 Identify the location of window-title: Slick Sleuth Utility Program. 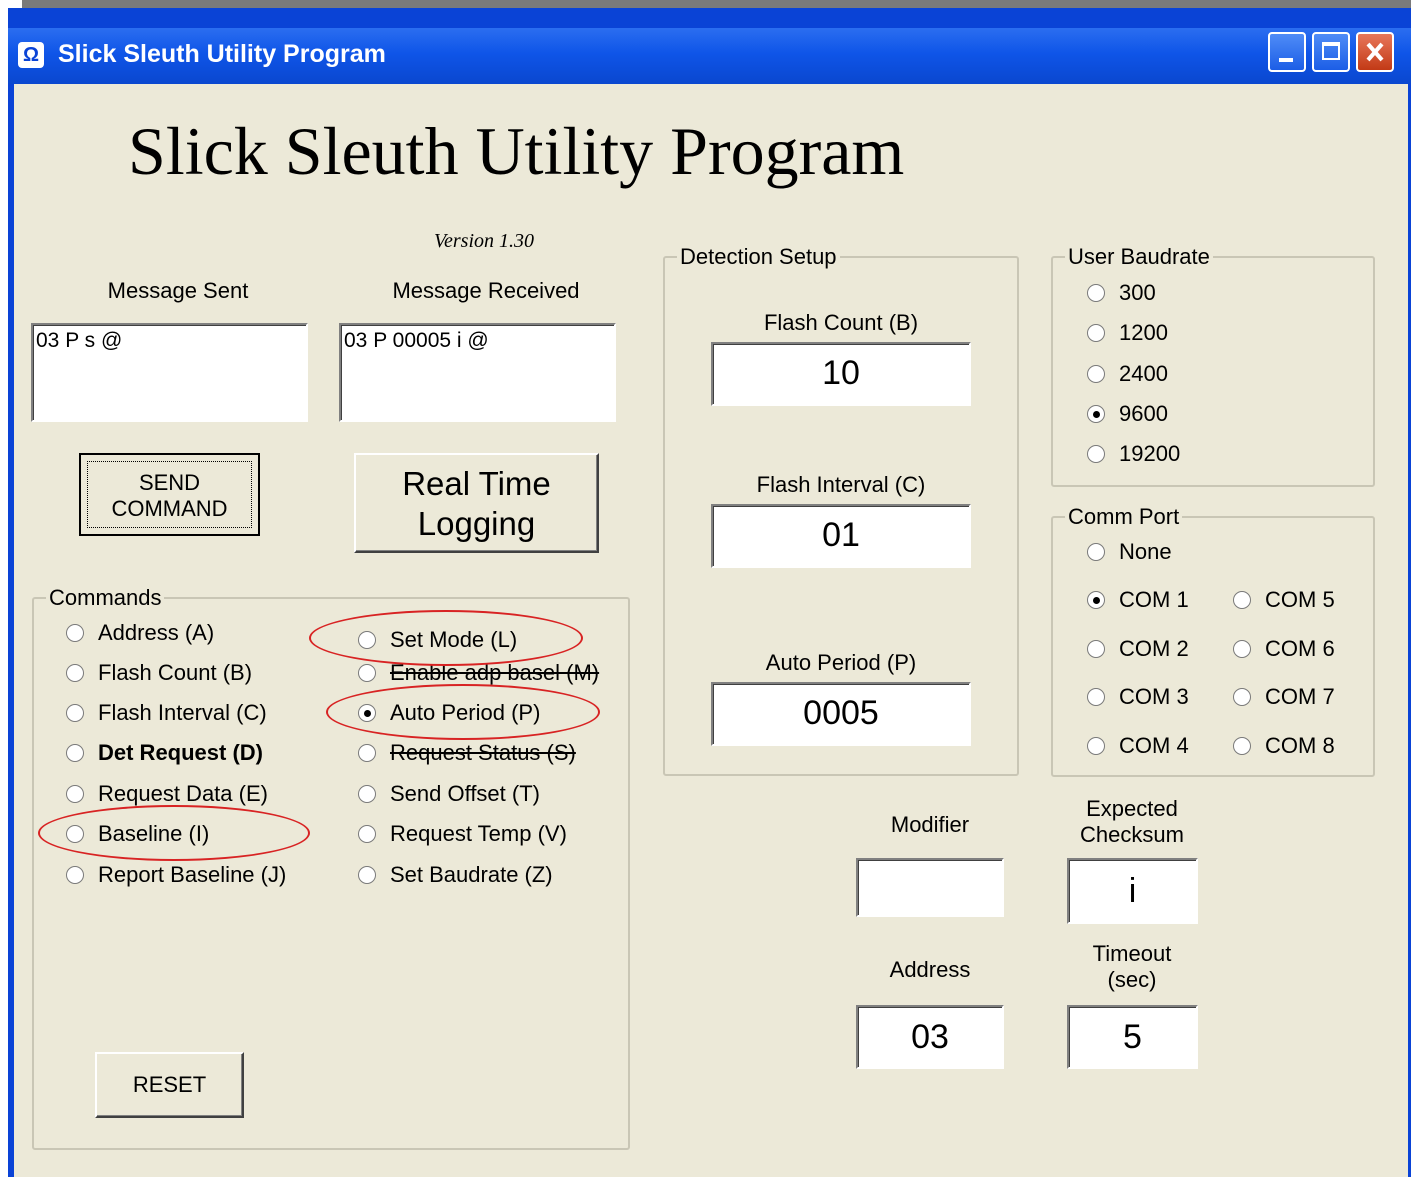
(222, 54).